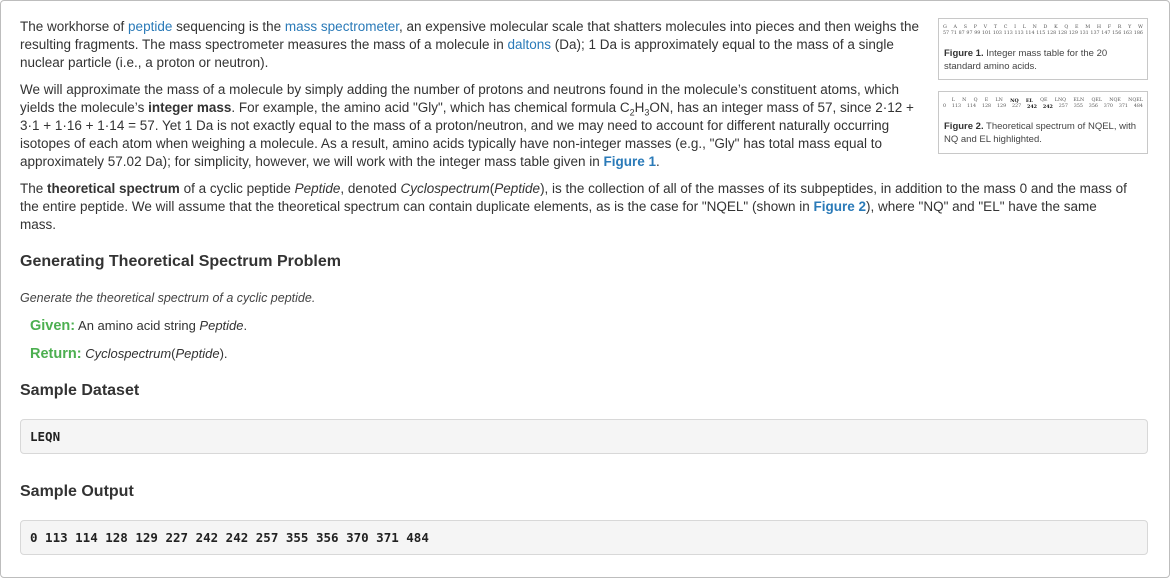 The height and width of the screenshot is (578, 1170). What do you see at coordinates (1016, 106) in the screenshot?
I see `figure-cell: 227` at bounding box center [1016, 106].